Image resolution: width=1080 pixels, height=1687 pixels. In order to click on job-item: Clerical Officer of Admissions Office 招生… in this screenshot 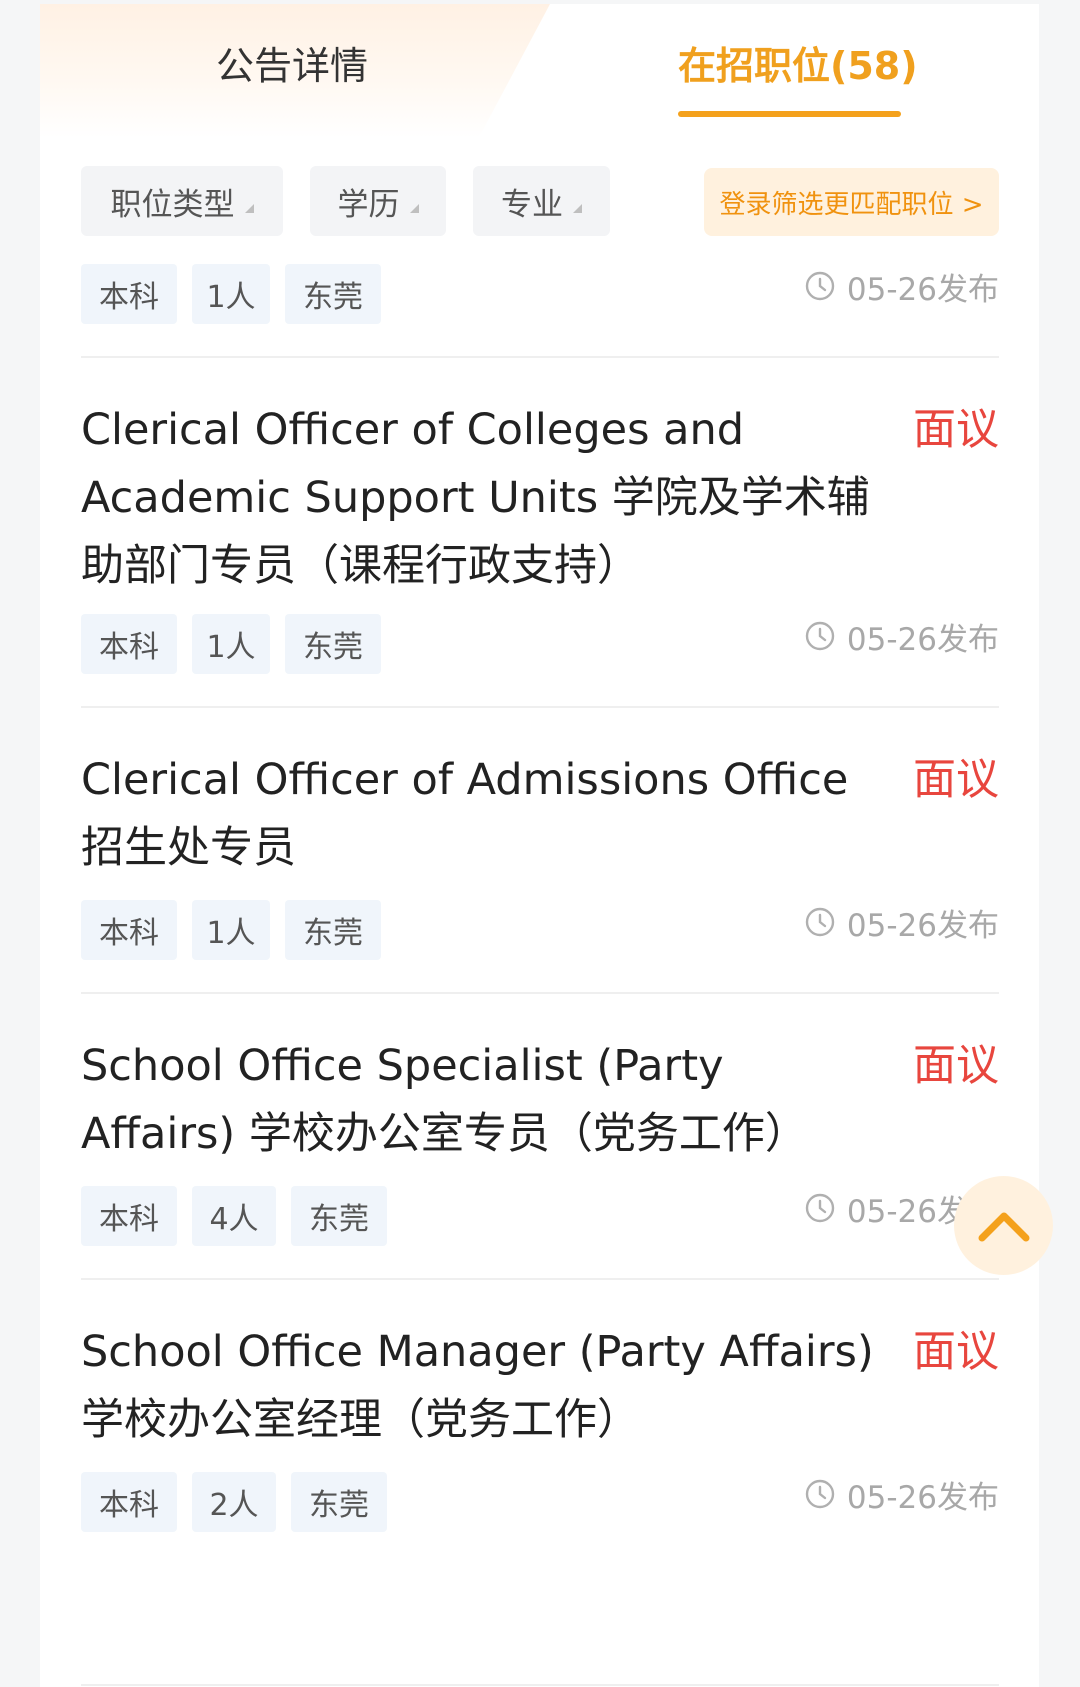, I will do `click(540, 857)`.